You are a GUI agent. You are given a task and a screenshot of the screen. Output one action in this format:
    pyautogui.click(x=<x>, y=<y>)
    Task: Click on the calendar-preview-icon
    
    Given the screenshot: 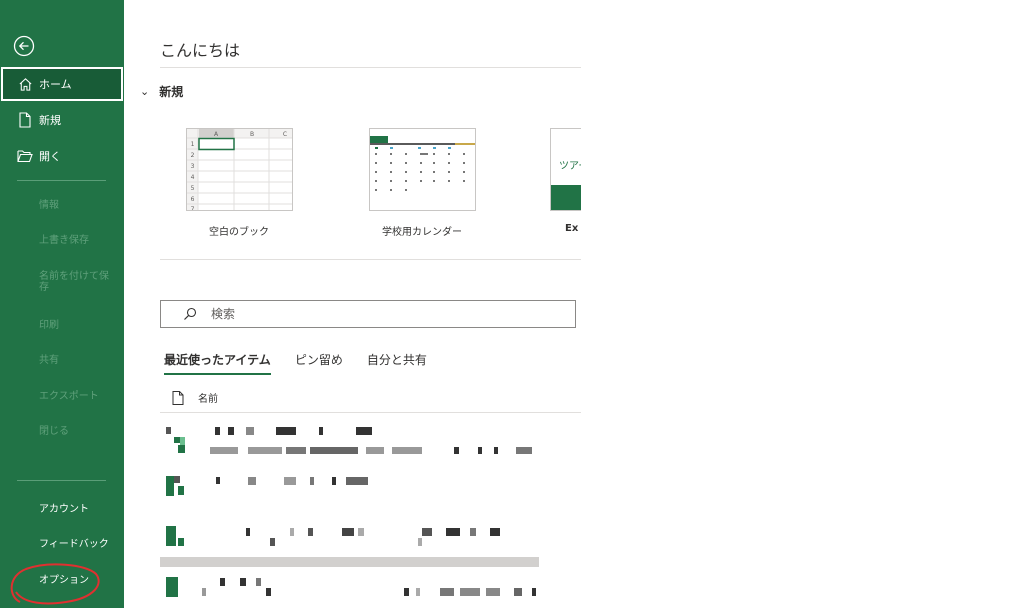 What is the action you would take?
    pyautogui.click(x=422, y=163)
    